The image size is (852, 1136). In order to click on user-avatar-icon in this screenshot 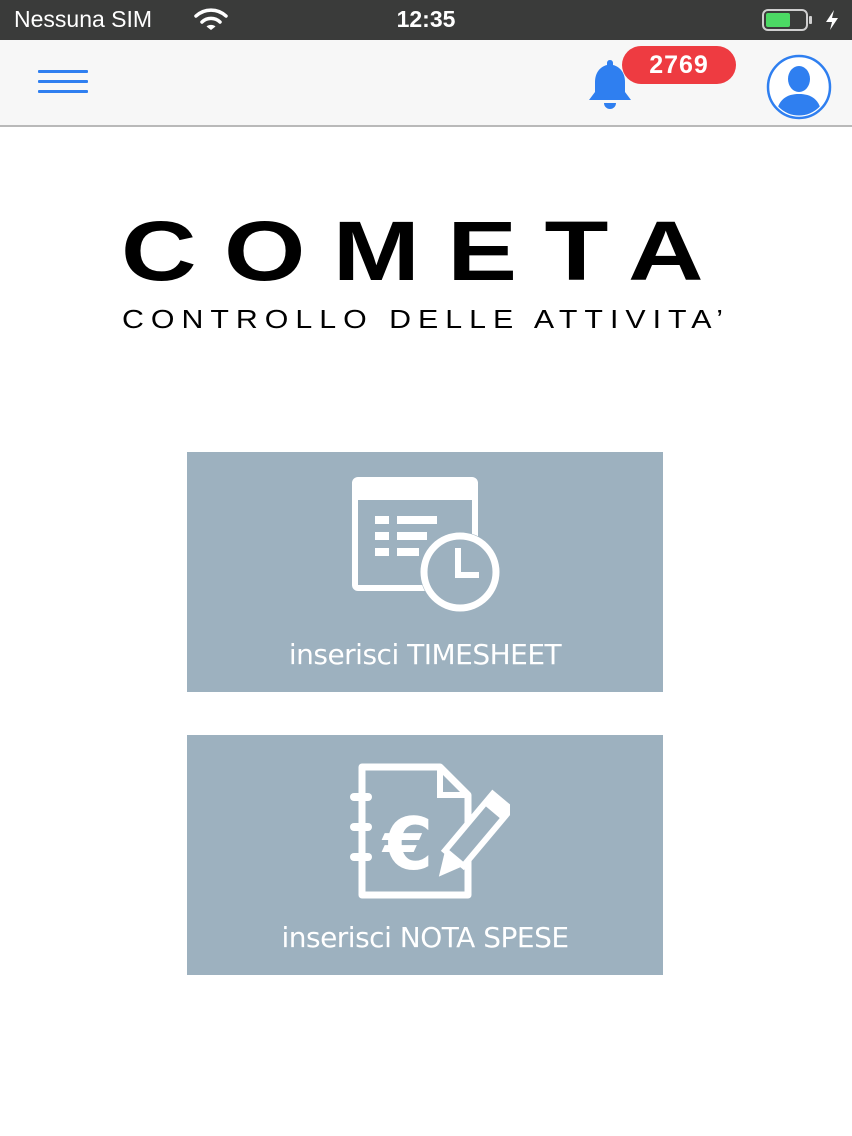, I will do `click(799, 87)`.